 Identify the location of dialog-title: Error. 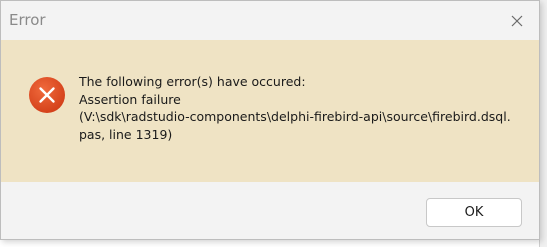
(27, 20).